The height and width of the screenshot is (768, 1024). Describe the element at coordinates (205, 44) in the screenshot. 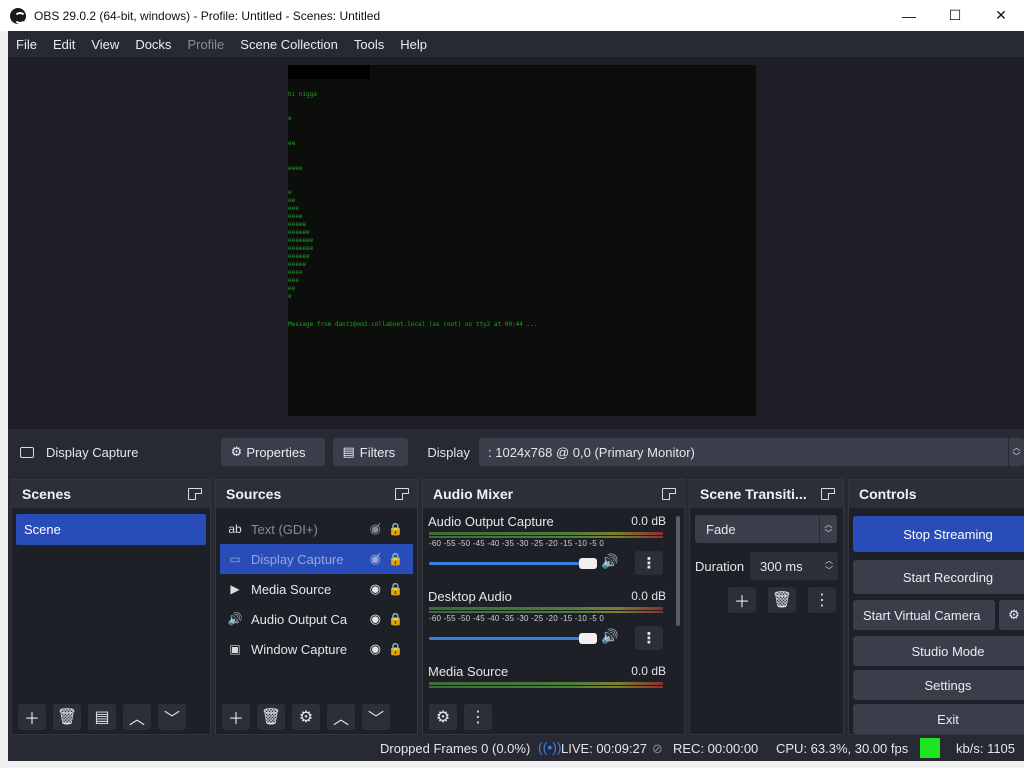

I see `menu-profile: Profile` at that location.